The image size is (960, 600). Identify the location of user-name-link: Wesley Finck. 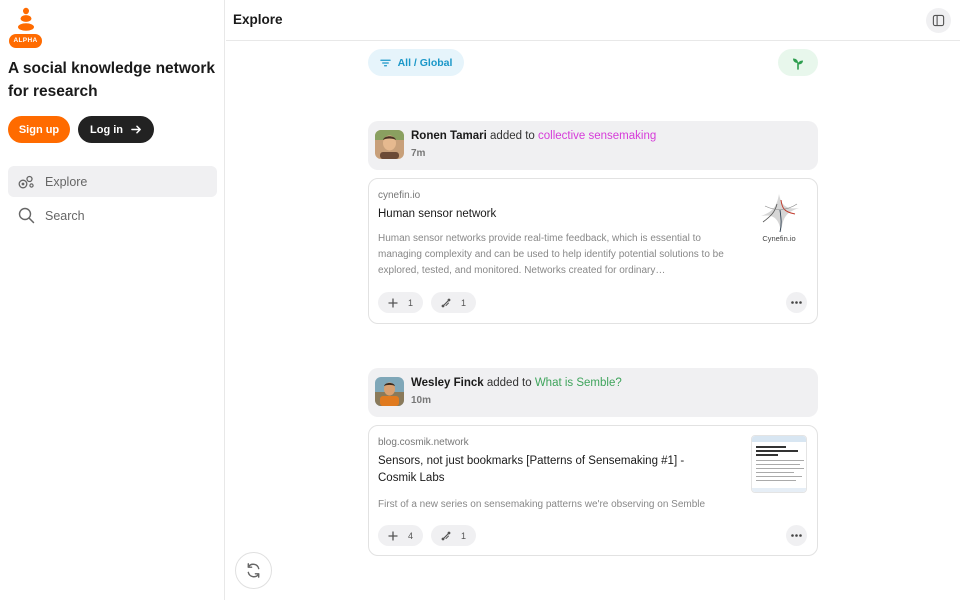
(447, 383).